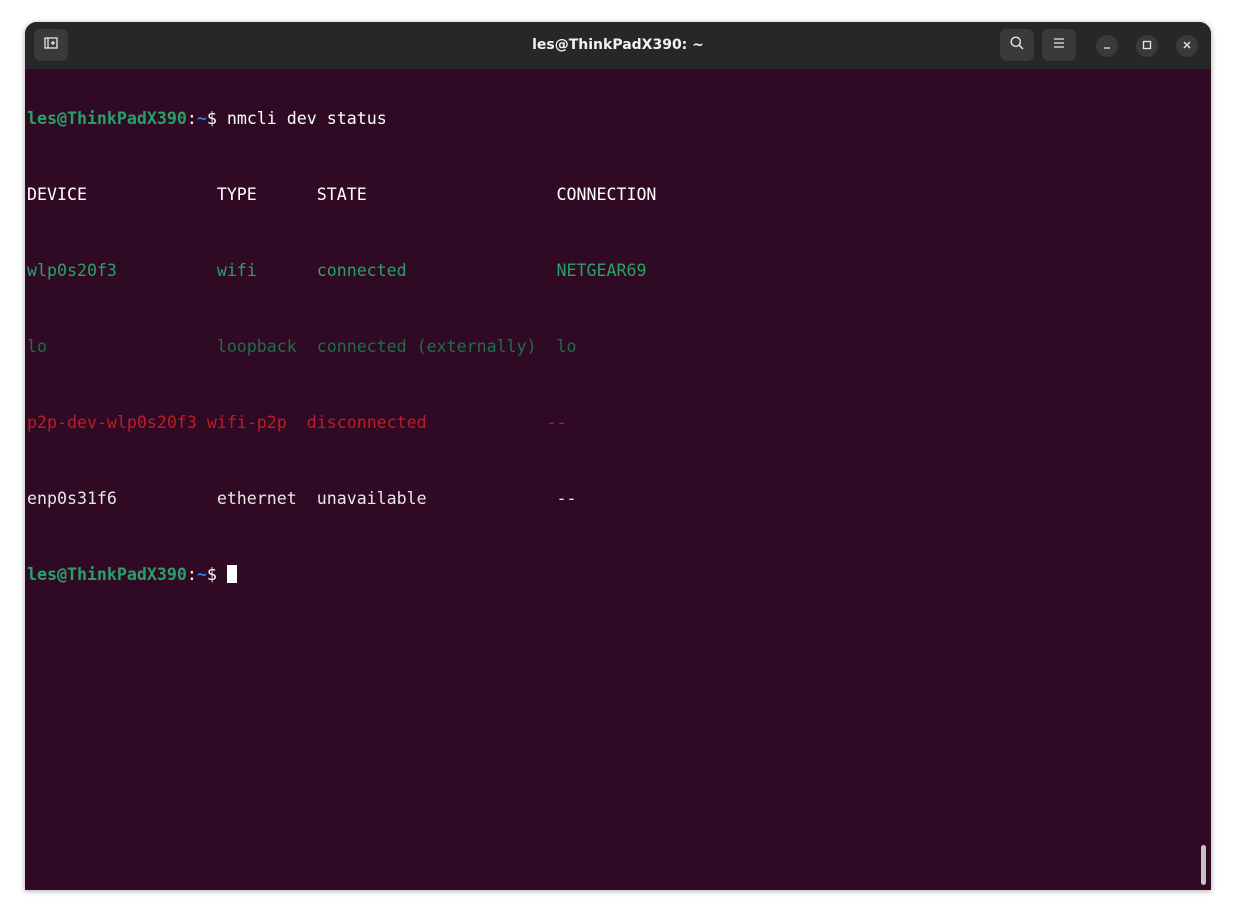  What do you see at coordinates (437, 498) in the screenshot?
I see `device-state: unavailable` at bounding box center [437, 498].